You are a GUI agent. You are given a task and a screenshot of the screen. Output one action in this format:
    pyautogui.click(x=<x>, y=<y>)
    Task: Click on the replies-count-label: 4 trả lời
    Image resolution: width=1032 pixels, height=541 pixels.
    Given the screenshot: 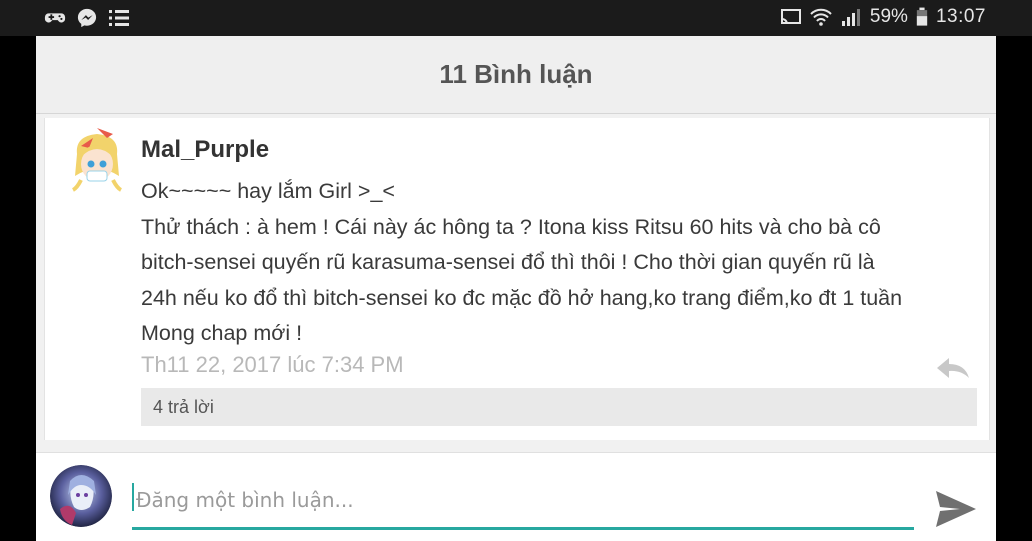 What is the action you would take?
    pyautogui.click(x=183, y=406)
    